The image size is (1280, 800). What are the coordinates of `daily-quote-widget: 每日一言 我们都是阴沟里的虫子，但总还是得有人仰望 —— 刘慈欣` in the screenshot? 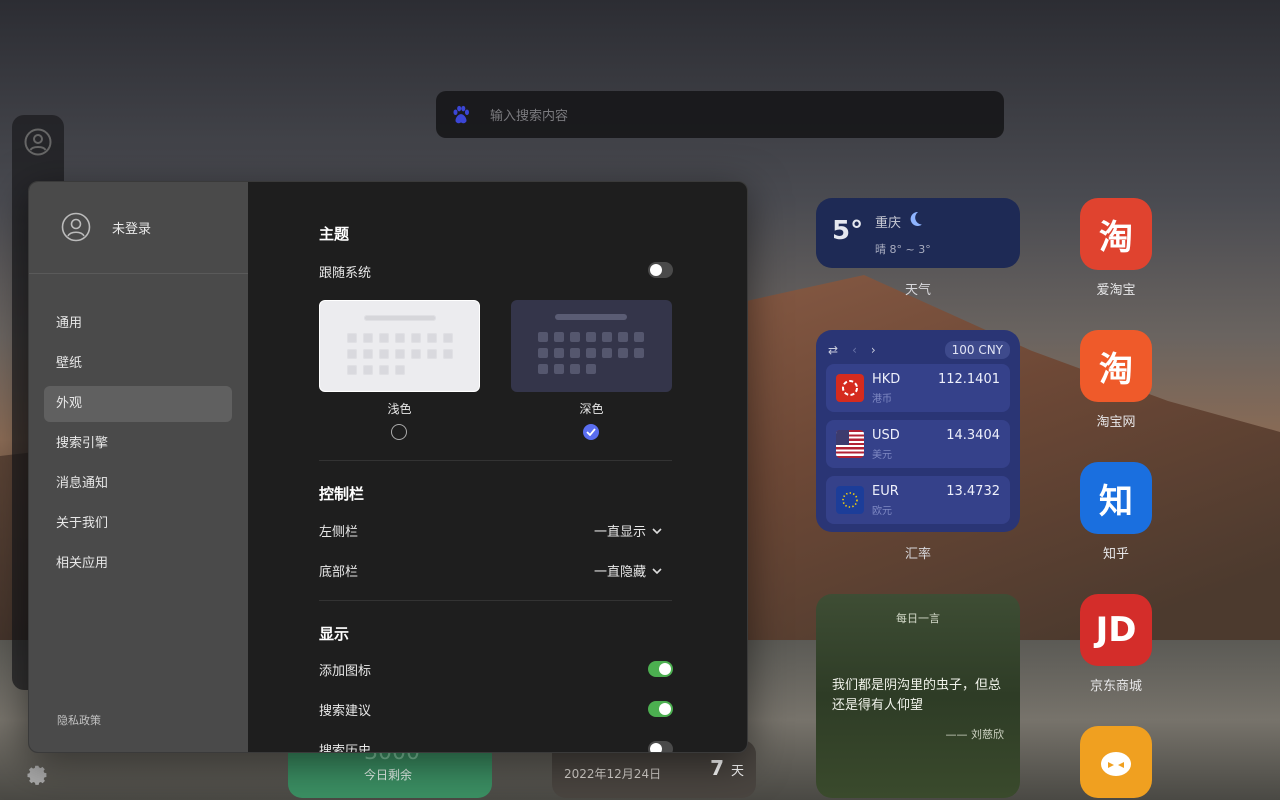 It's located at (918, 696).